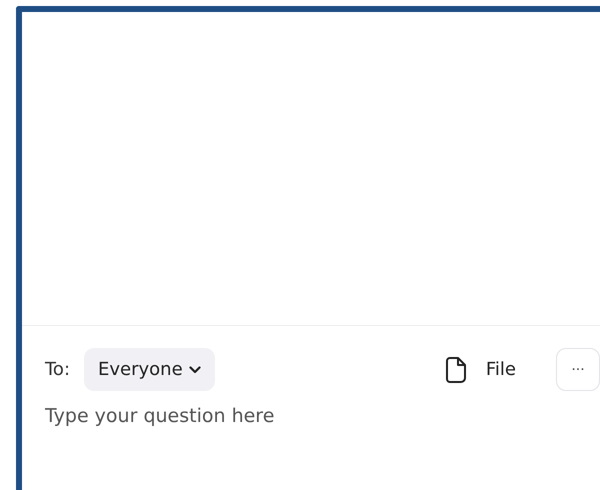 The image size is (600, 490). What do you see at coordinates (194, 370) in the screenshot?
I see `chevron-down-icon` at bounding box center [194, 370].